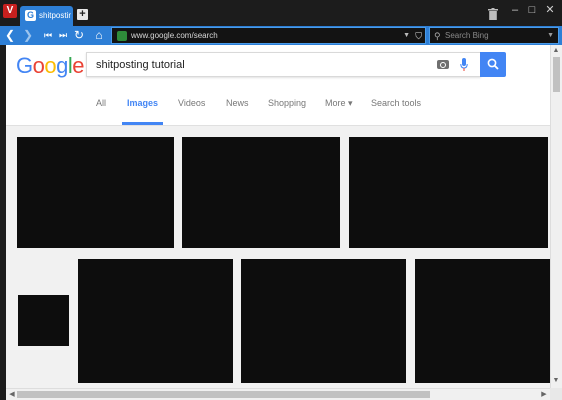  What do you see at coordinates (174, 36) in the screenshot?
I see `url-text: www.google.com/search` at bounding box center [174, 36].